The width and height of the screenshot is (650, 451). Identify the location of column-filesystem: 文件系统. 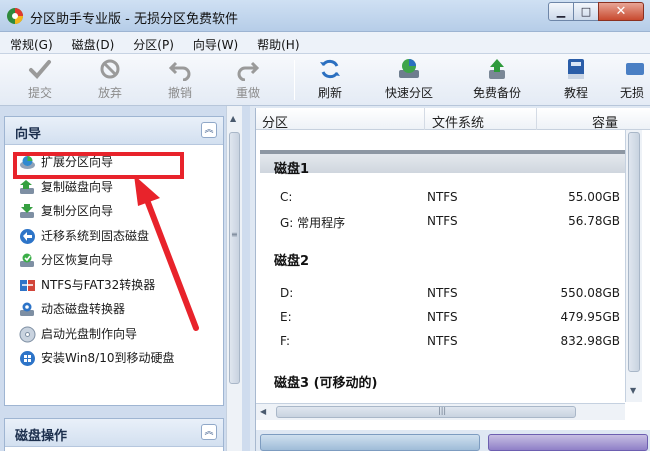
(458, 121).